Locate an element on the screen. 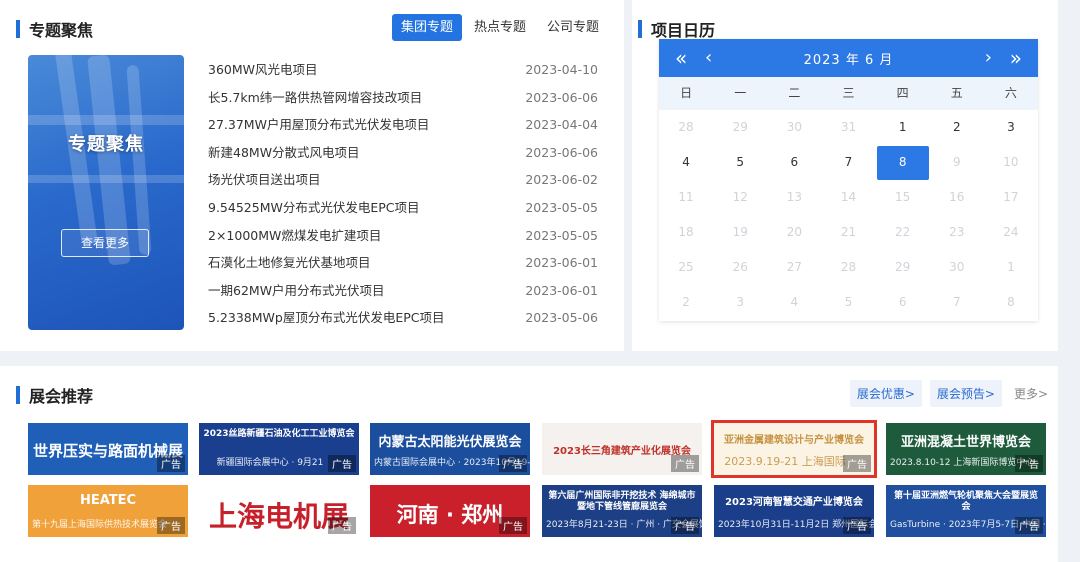 The image size is (1080, 562). topic-promo-banner: 专题聚焦 查看更多 is located at coordinates (106, 192).